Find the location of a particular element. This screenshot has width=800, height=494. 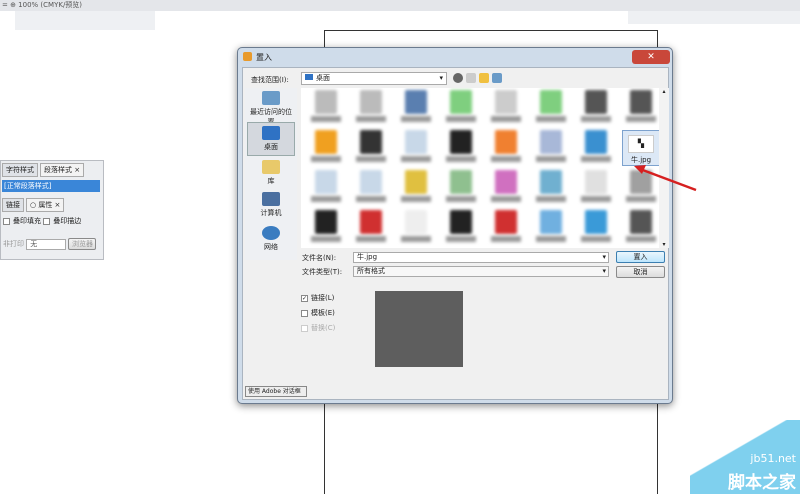

close-button: ✕ is located at coordinates (651, 57).